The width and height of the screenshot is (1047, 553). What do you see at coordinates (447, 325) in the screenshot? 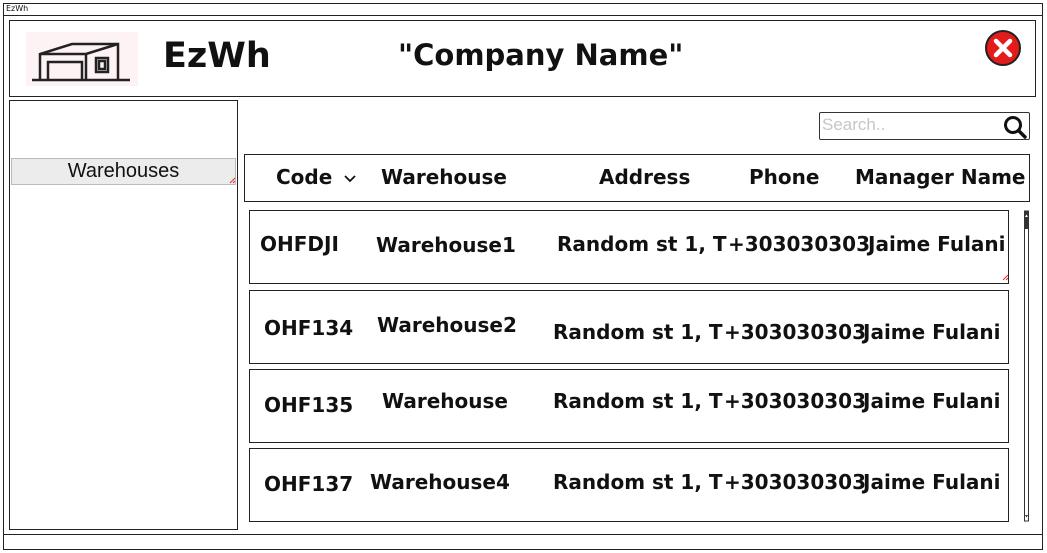
I see `row-warehouse: Warehouse2` at bounding box center [447, 325].